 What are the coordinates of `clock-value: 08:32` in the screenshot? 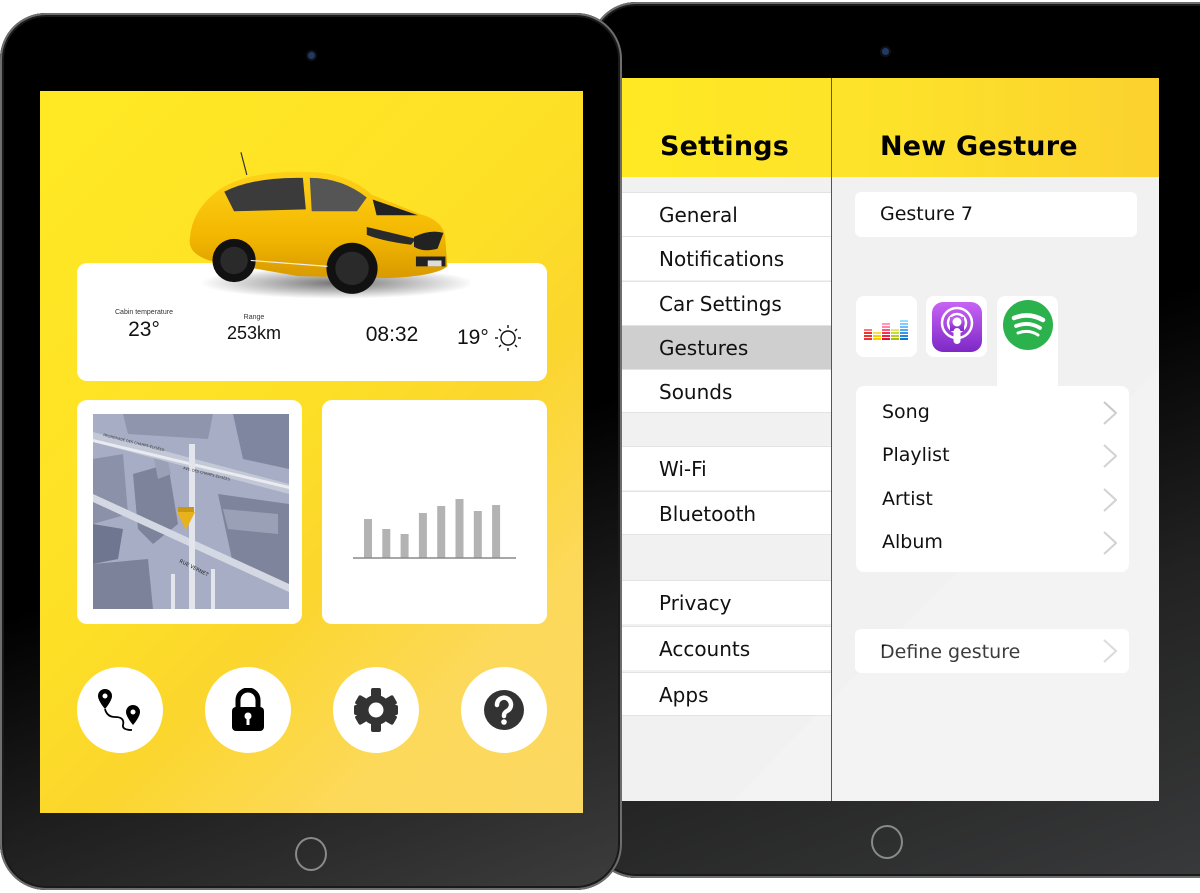 It's located at (392, 334).